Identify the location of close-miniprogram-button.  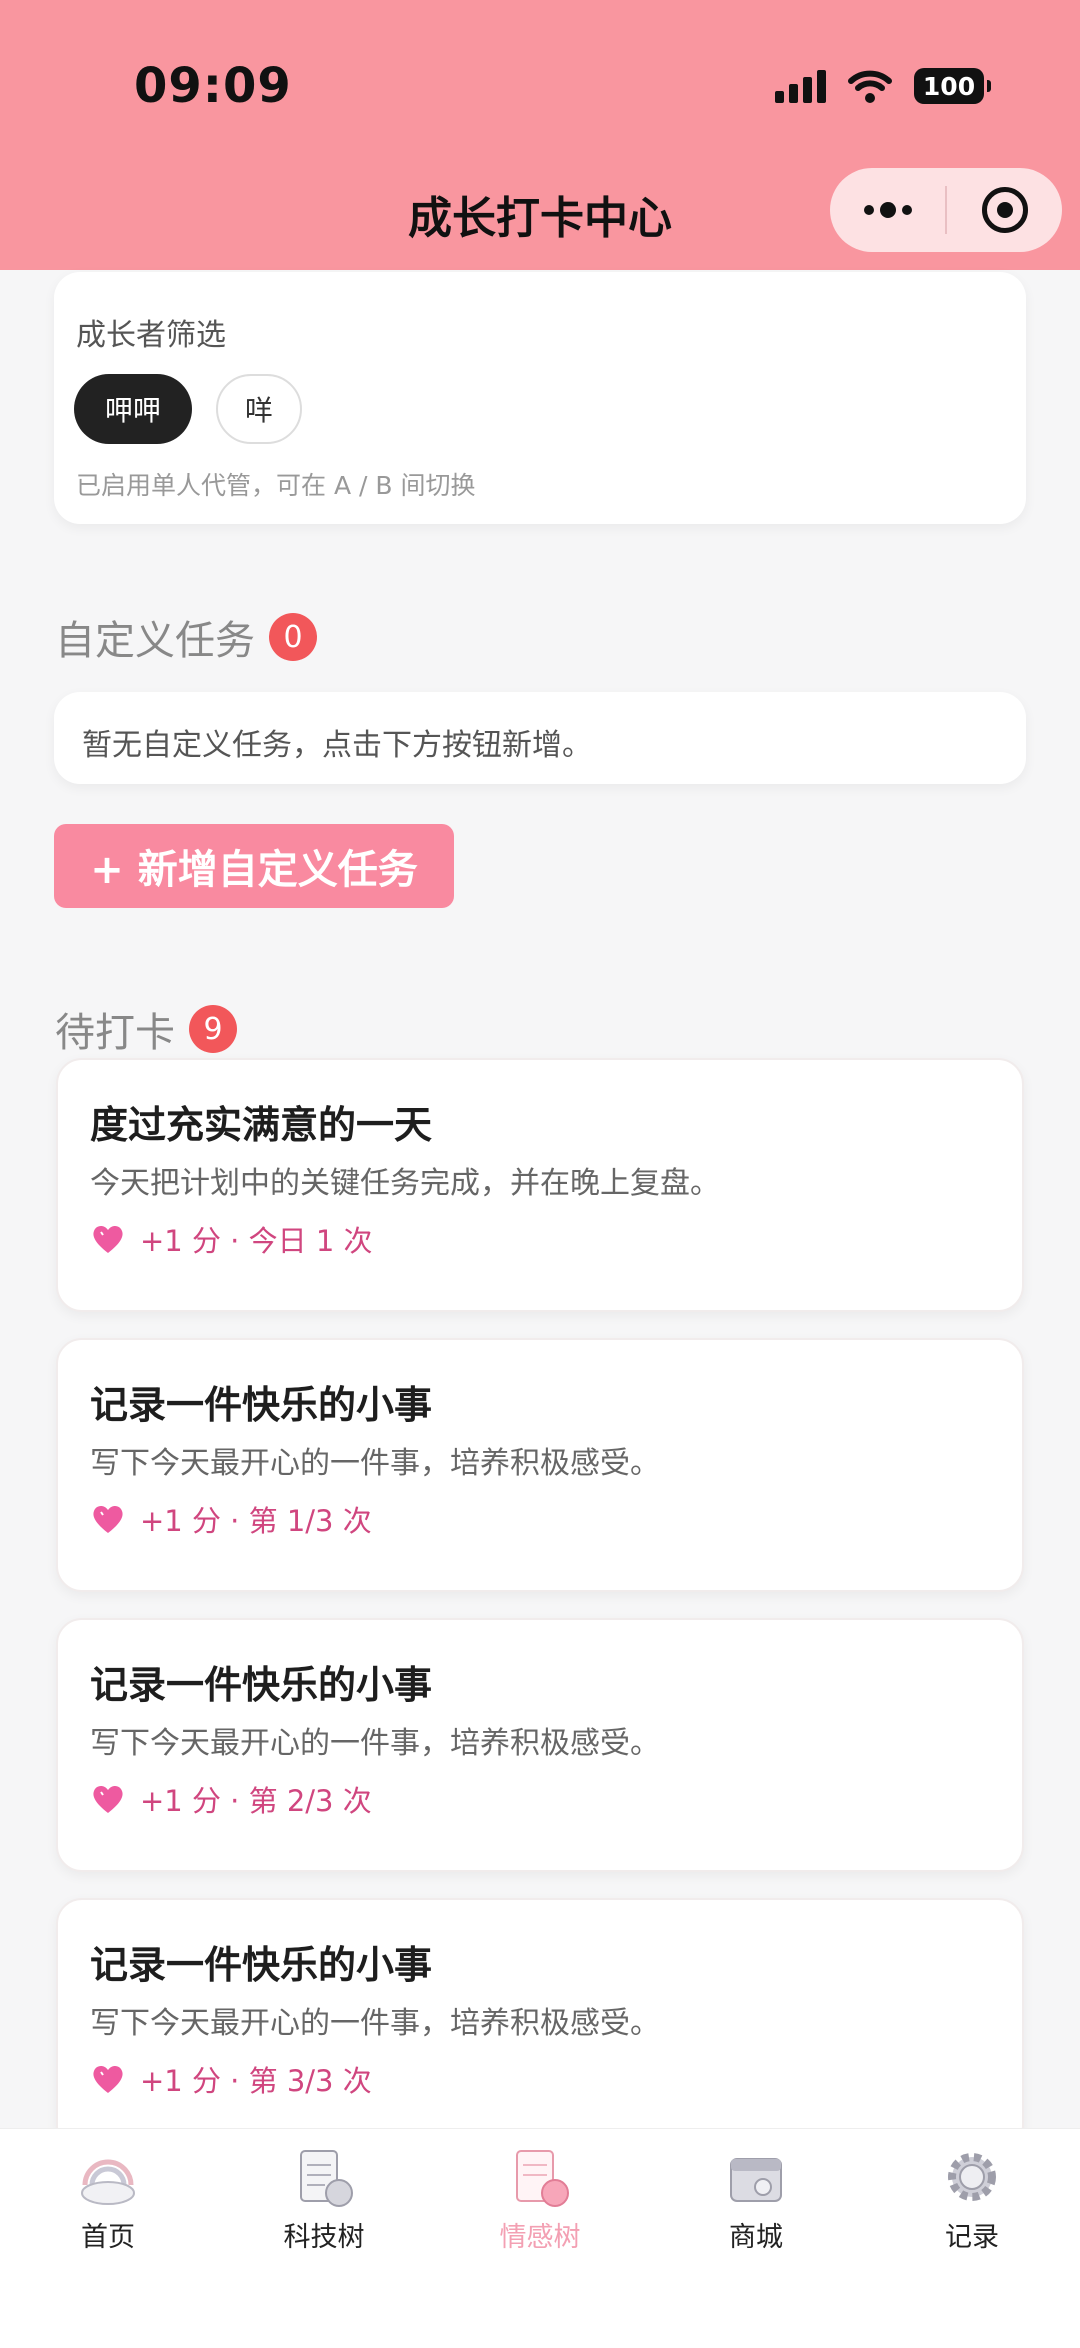
(1004, 210).